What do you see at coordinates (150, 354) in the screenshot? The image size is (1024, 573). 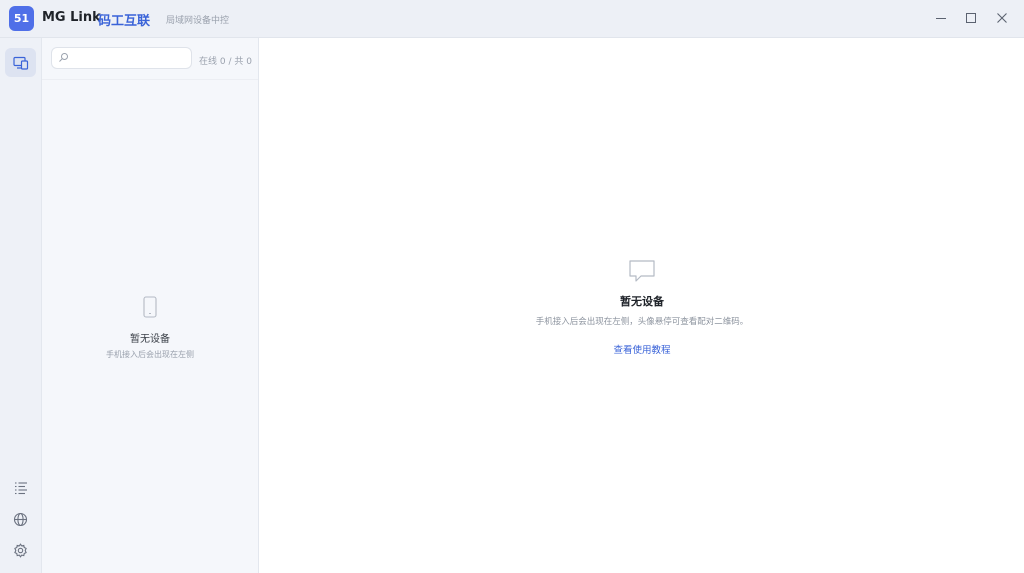 I see `empty-description: 手机接入后会出现在左侧` at bounding box center [150, 354].